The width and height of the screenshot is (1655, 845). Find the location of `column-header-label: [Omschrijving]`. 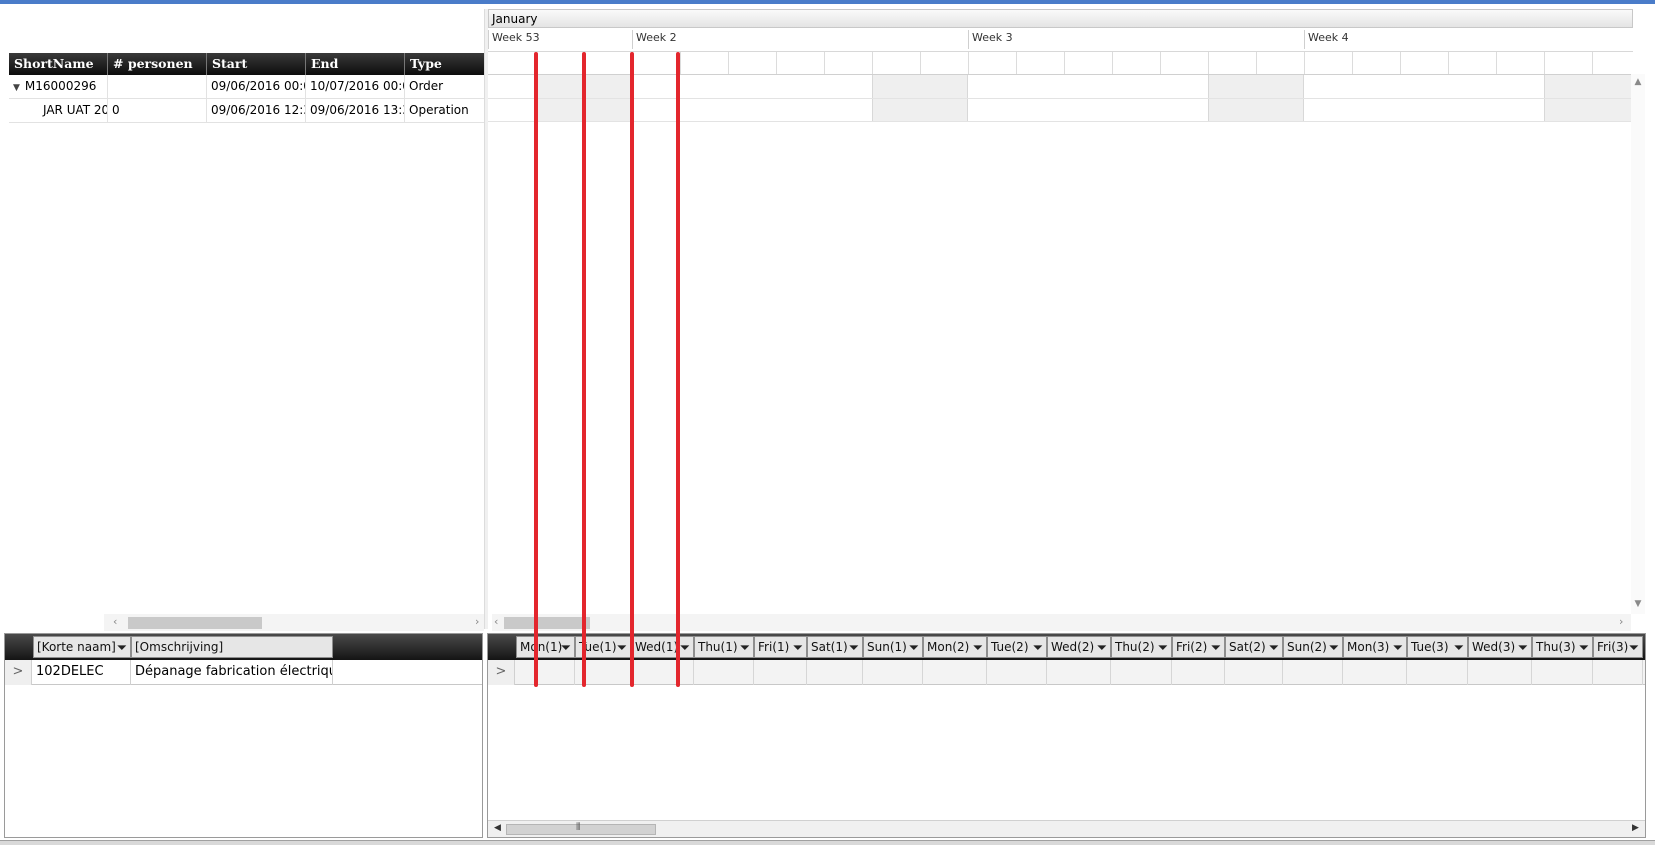

column-header-label: [Omschrijving] is located at coordinates (179, 647).